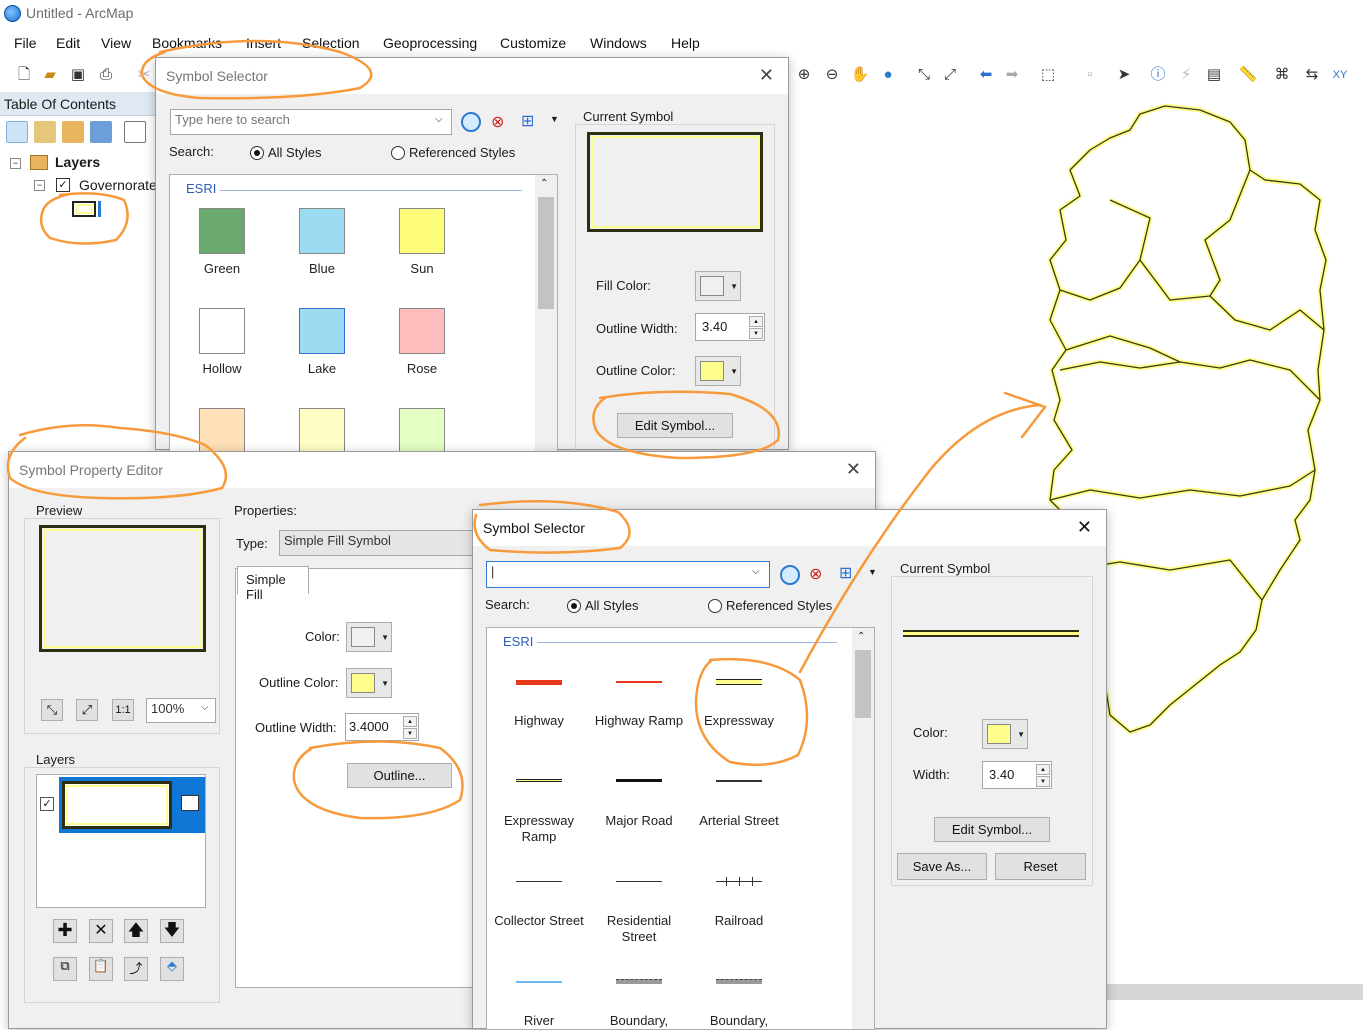  I want to click on list-by-source-icon, so click(45, 132).